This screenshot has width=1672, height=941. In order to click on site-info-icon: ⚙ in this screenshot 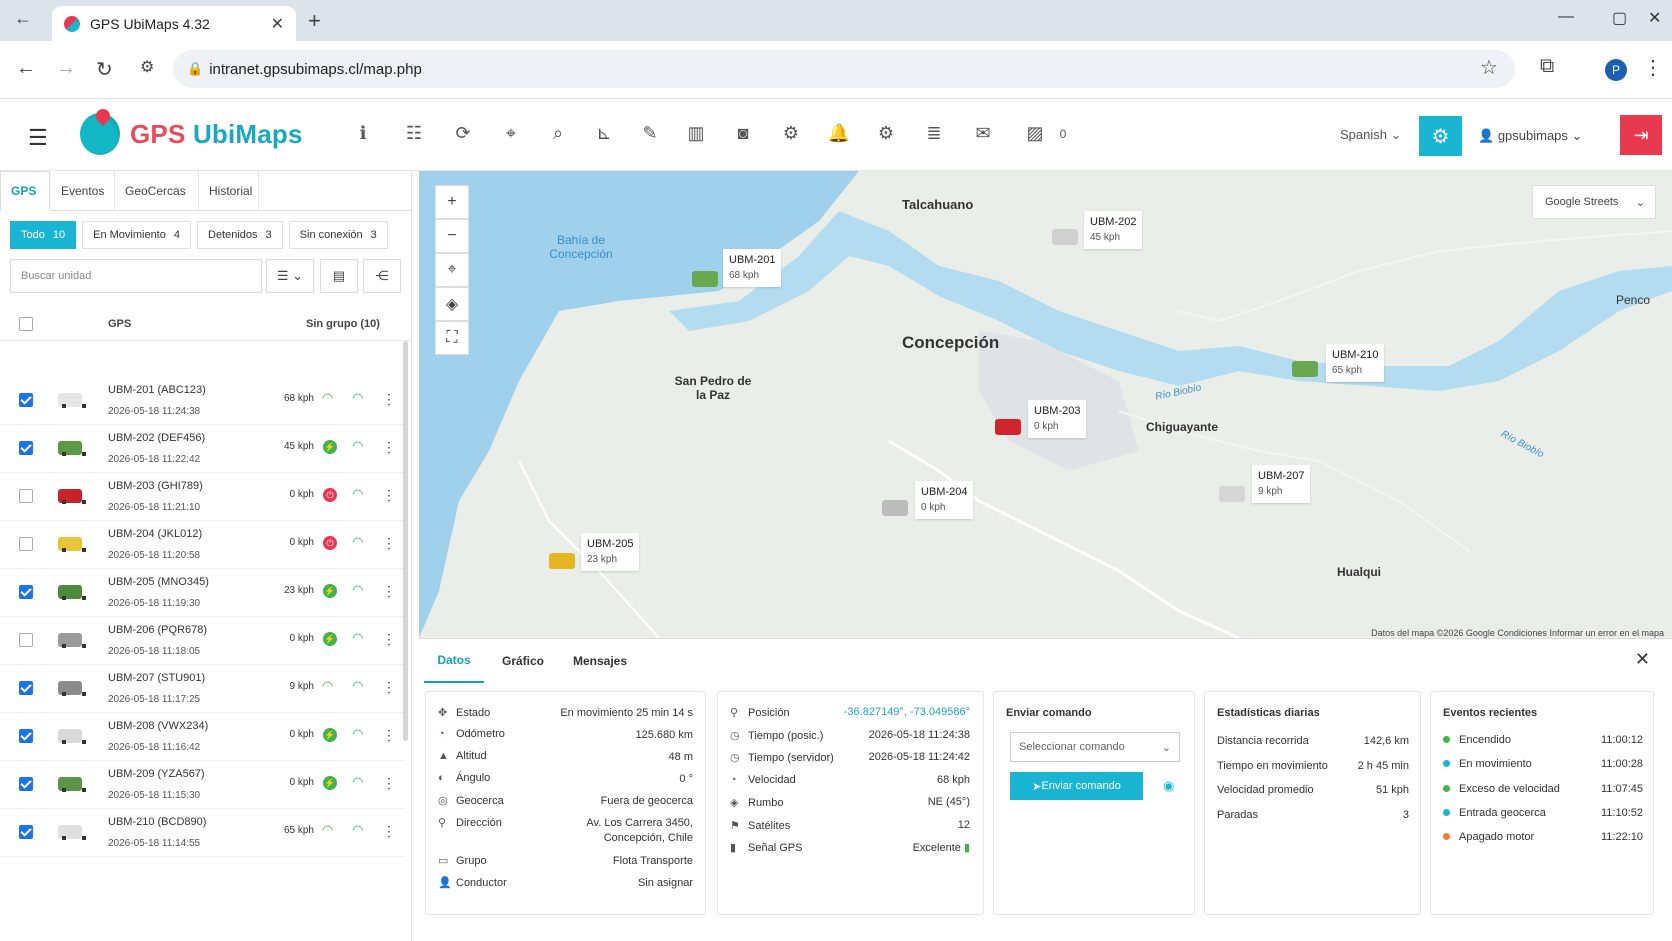, I will do `click(147, 67)`.